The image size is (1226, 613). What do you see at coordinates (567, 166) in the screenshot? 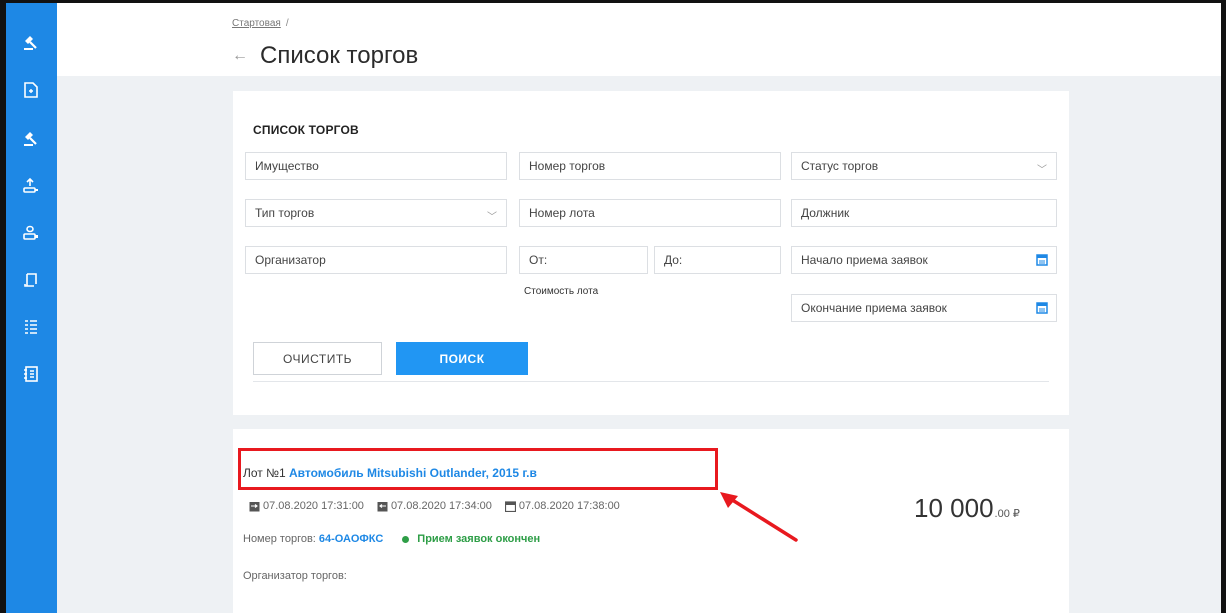
I see `trade-number-placeholder: Номер торгов` at bounding box center [567, 166].